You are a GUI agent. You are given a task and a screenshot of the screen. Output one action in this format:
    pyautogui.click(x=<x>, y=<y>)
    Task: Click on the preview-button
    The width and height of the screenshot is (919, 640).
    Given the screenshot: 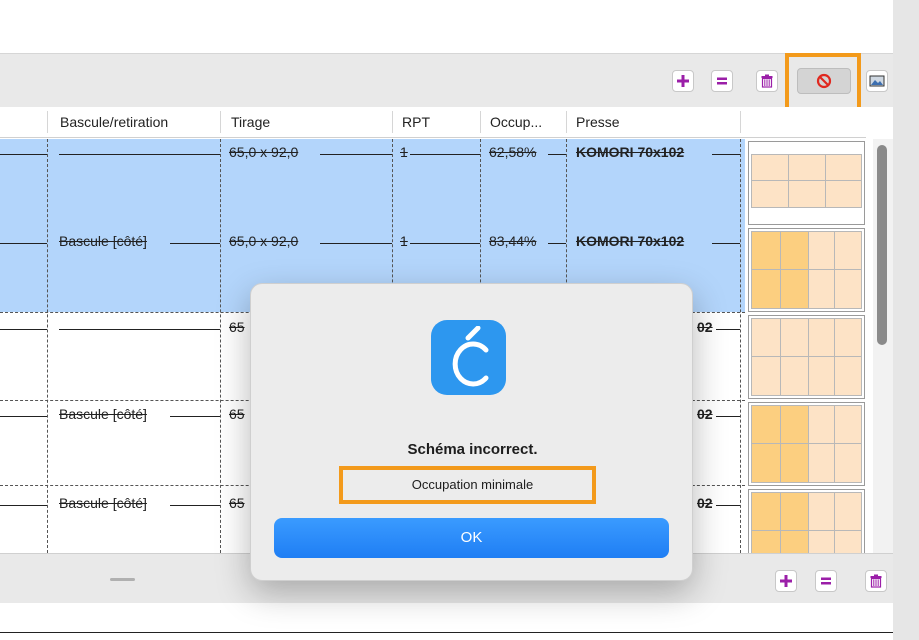 What is the action you would take?
    pyautogui.click(x=877, y=81)
    